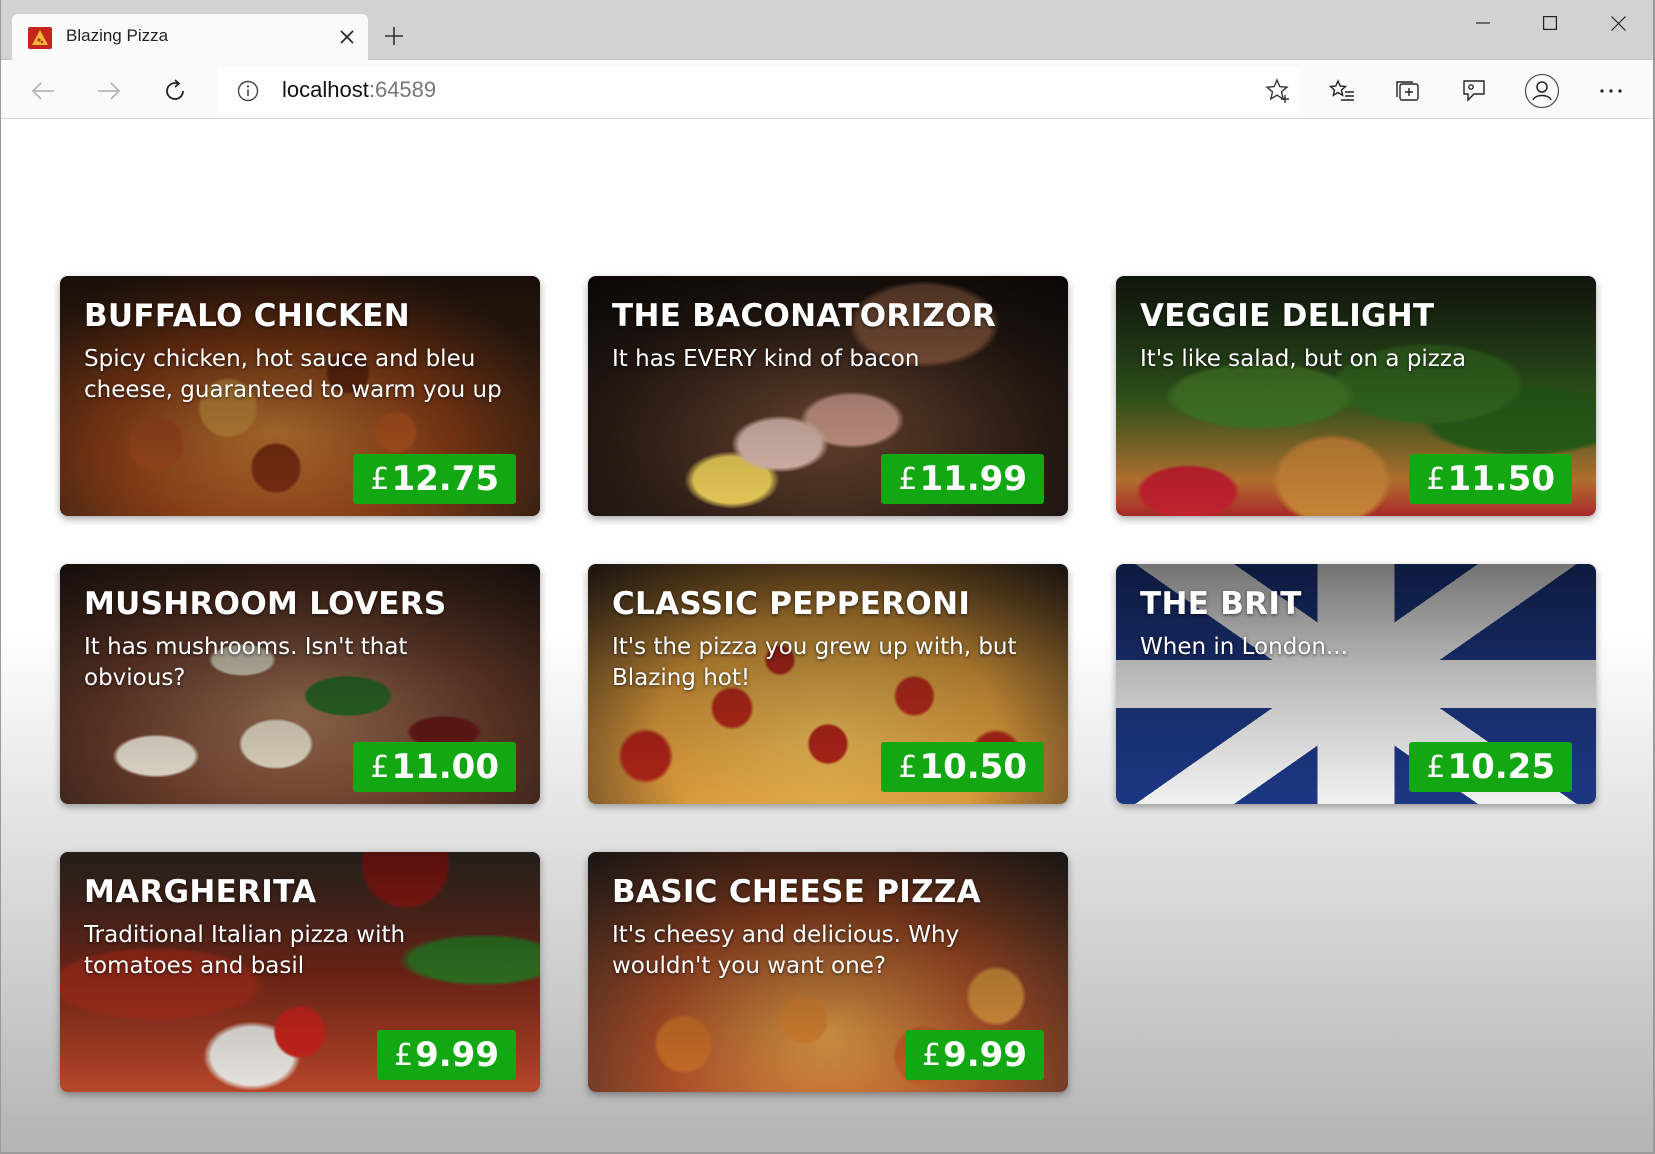 This screenshot has height=1154, width=1655. What do you see at coordinates (445, 479) in the screenshot?
I see `price-value: 12.75` at bounding box center [445, 479].